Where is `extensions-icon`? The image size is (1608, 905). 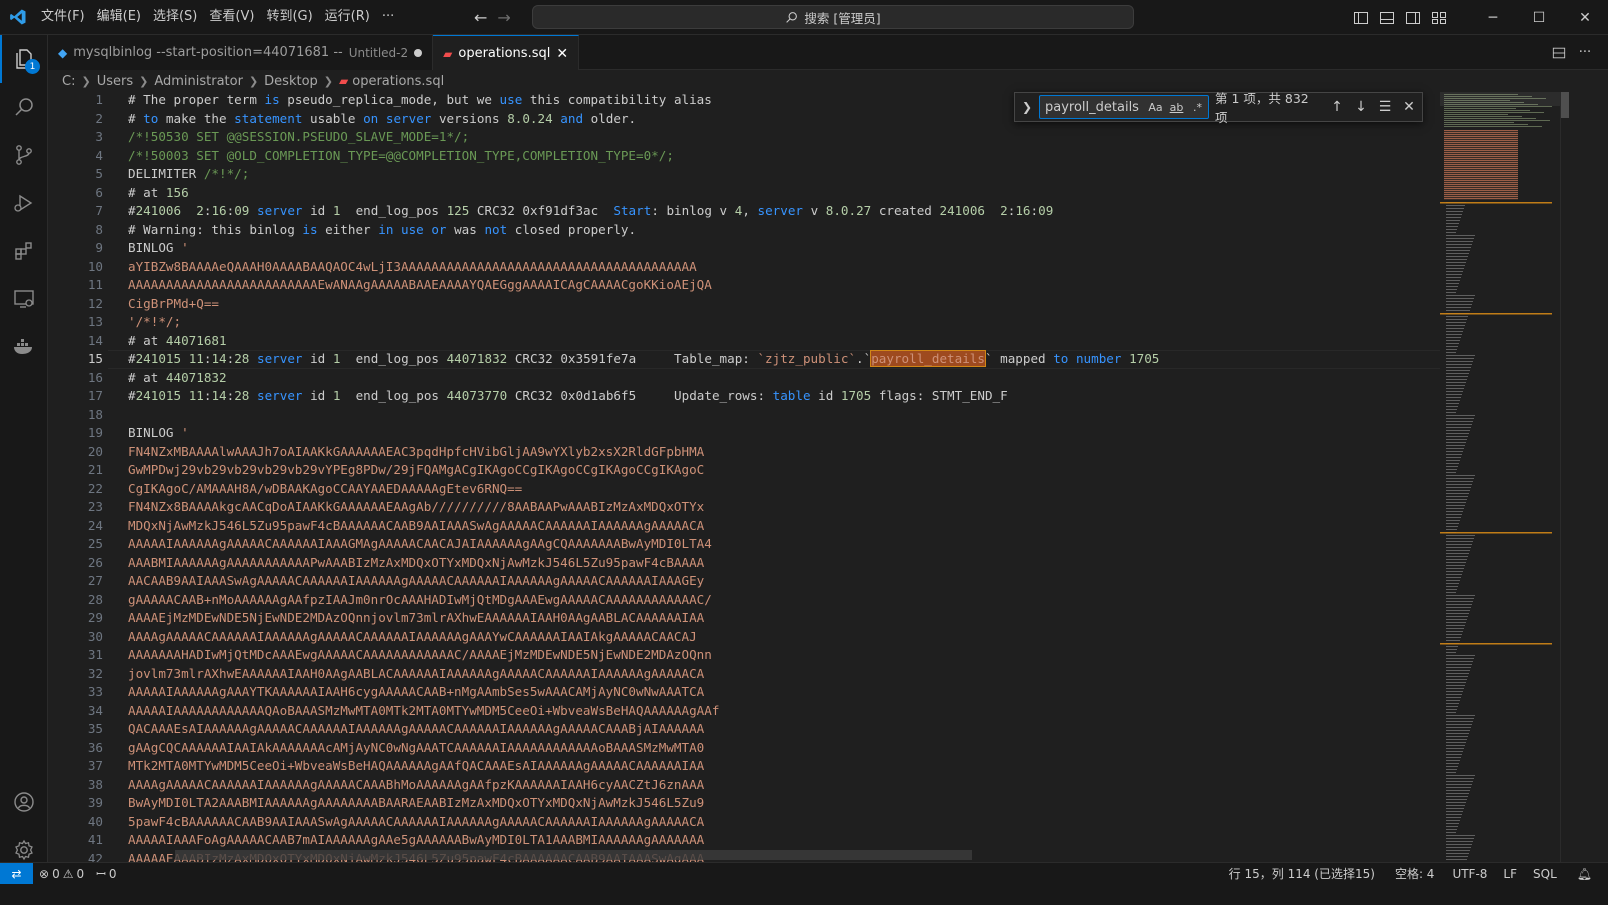
extensions-icon is located at coordinates (24, 251).